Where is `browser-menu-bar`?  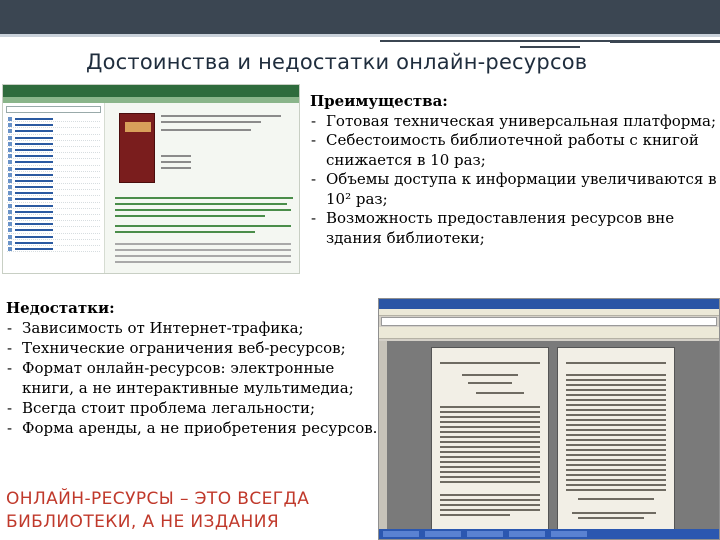 browser-menu-bar is located at coordinates (549, 312).